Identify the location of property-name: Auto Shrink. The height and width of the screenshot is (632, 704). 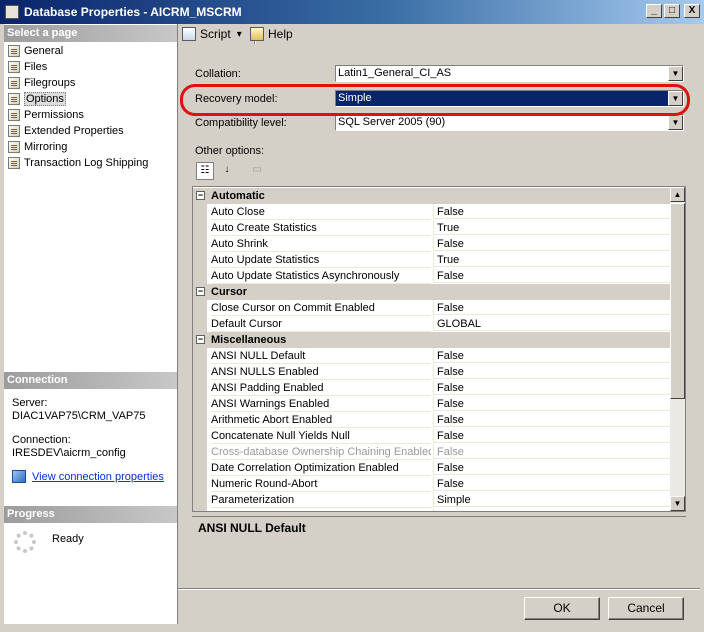
(321, 244).